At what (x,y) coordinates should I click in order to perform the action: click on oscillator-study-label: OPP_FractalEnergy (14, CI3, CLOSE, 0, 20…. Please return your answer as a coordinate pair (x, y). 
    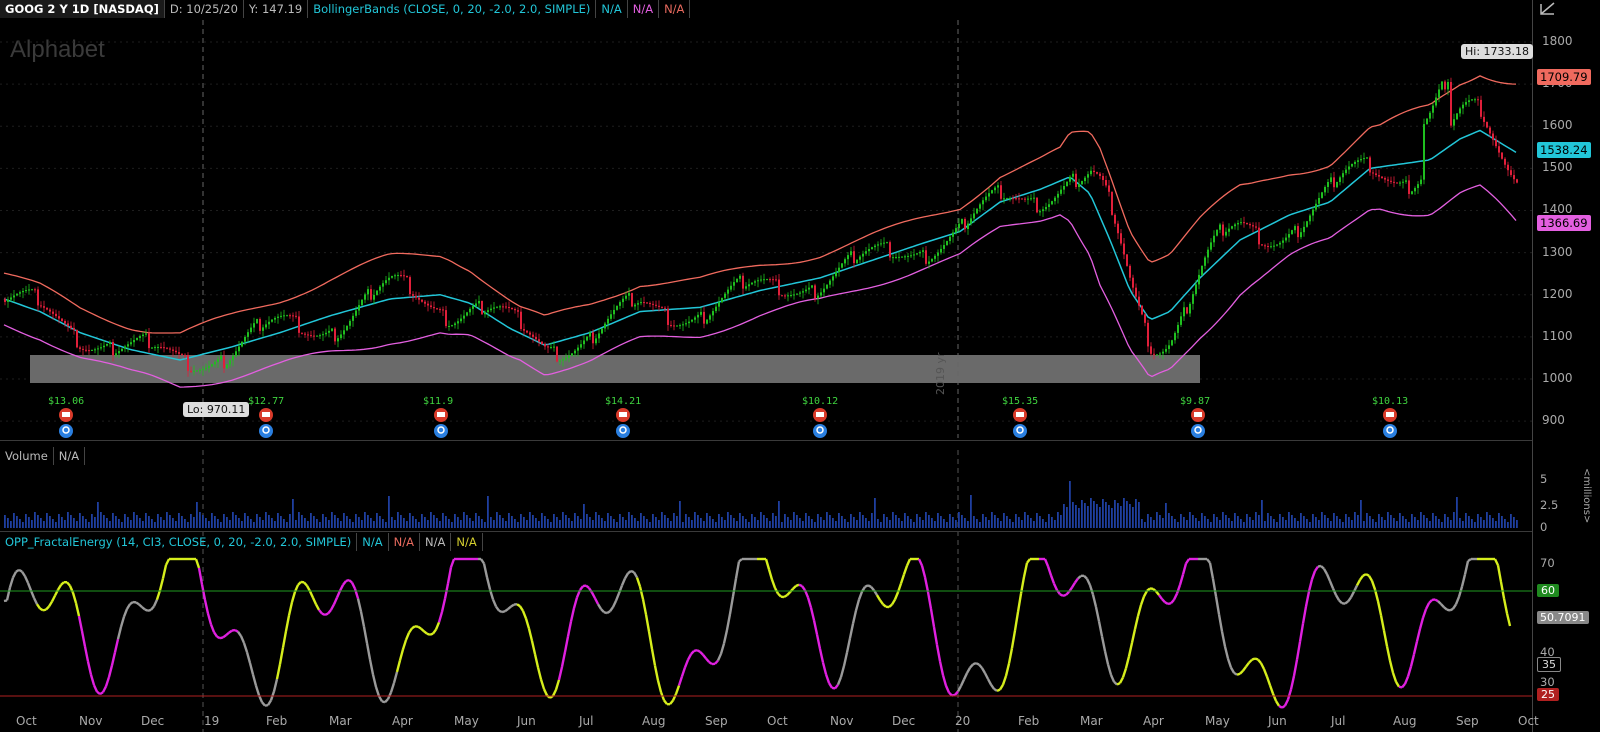
    Looking at the image, I should click on (179, 542).